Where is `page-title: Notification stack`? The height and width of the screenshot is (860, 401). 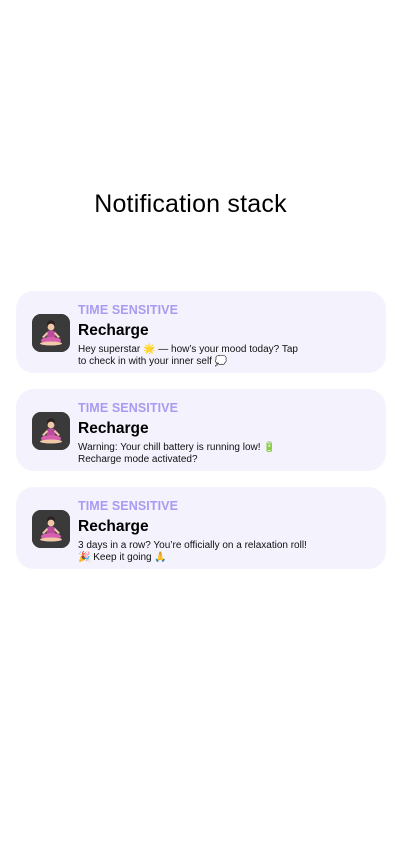
page-title: Notification stack is located at coordinates (190, 204).